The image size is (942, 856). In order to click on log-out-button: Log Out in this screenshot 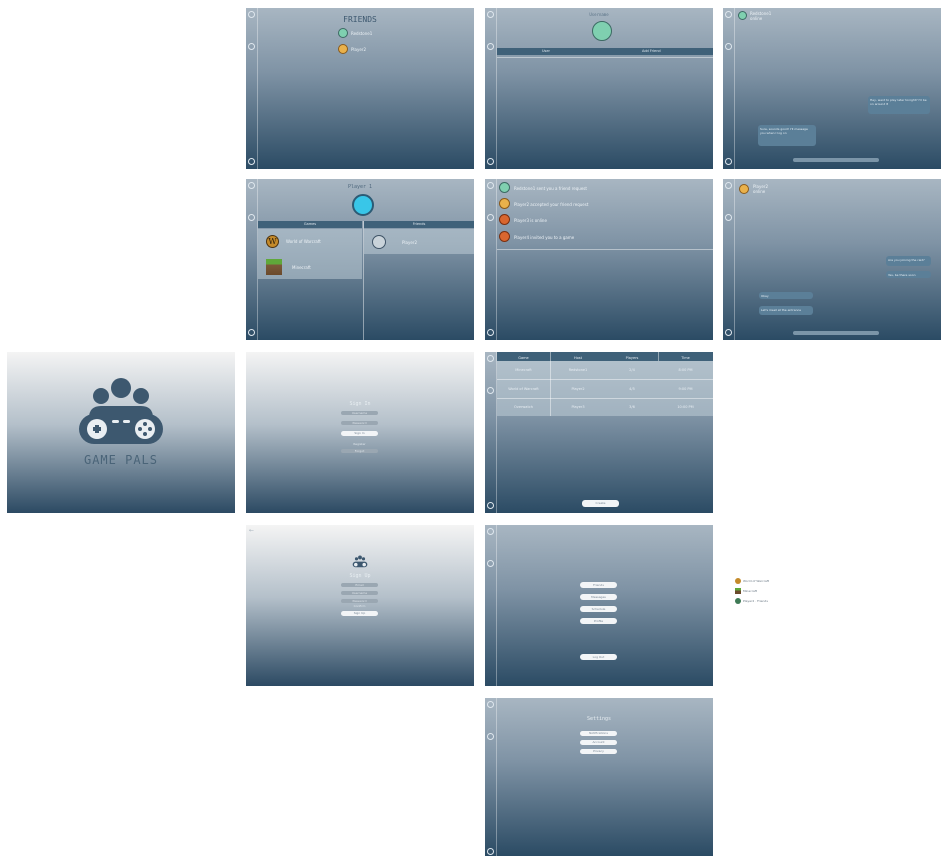, I will do `click(598, 657)`.